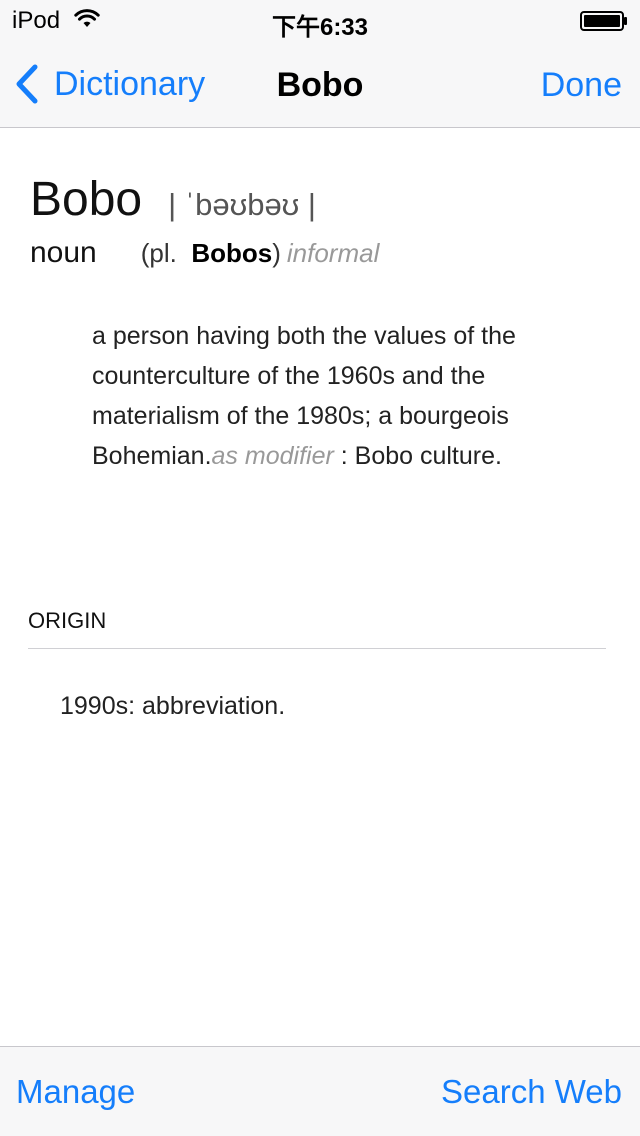 The height and width of the screenshot is (1136, 640). What do you see at coordinates (531, 1092) in the screenshot?
I see `search-web-button: Search Web` at bounding box center [531, 1092].